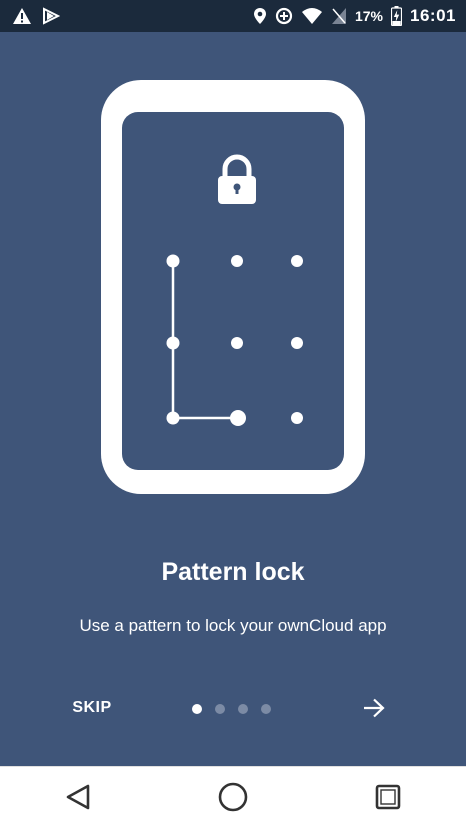 The image size is (466, 827). Describe the element at coordinates (284, 16) in the screenshot. I see `data-saver-icon` at that location.